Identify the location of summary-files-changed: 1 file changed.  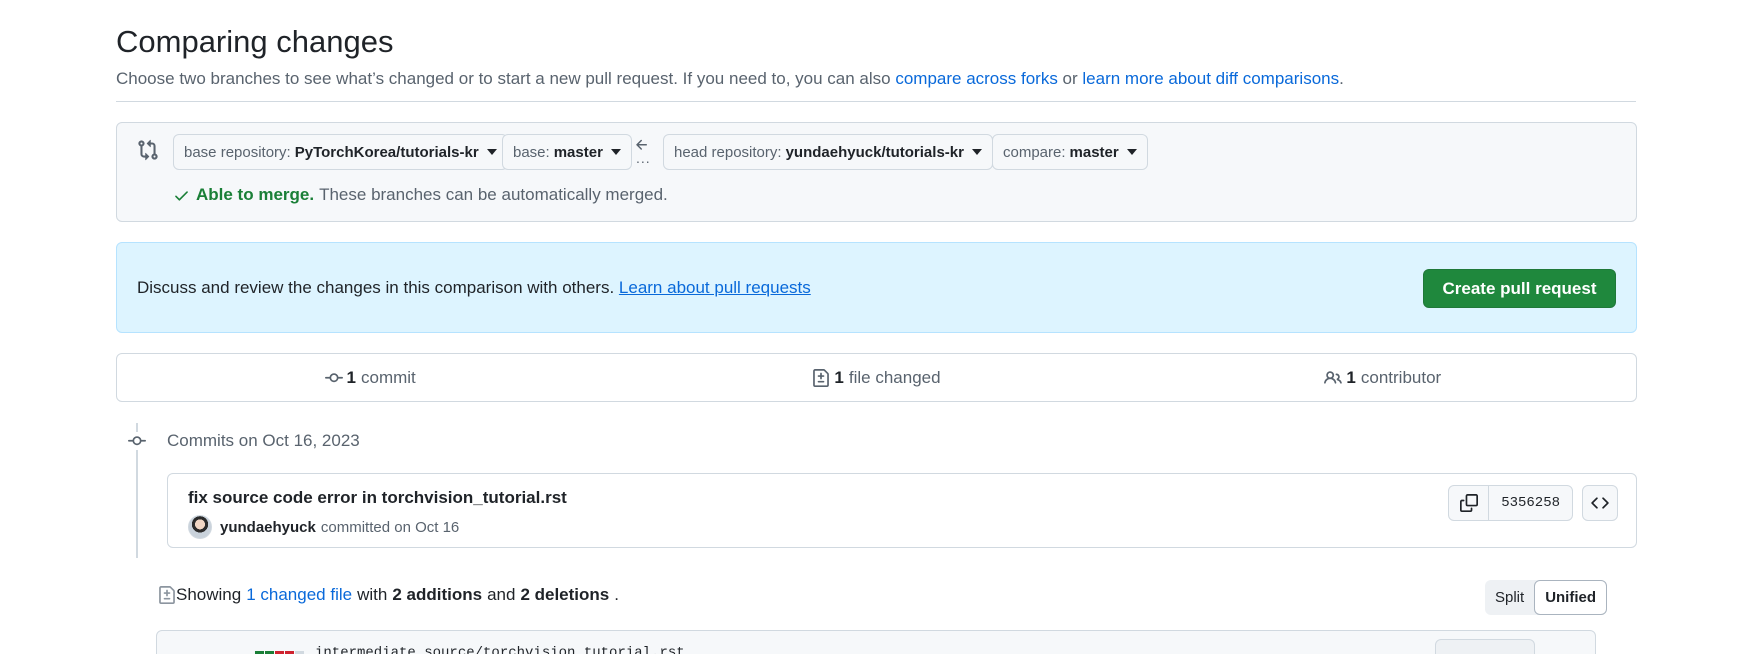
(876, 377).